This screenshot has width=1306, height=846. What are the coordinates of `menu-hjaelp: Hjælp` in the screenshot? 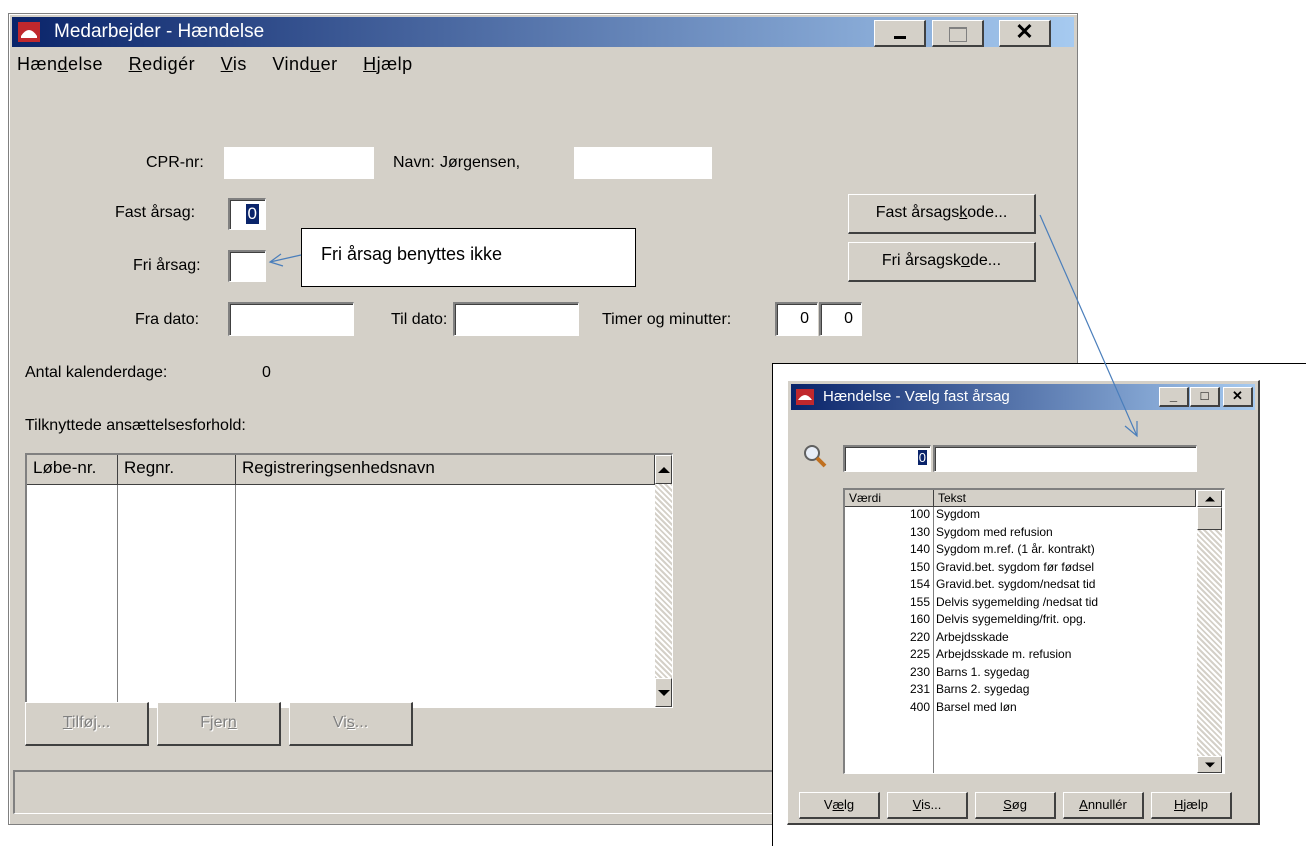 It's located at (388, 64).